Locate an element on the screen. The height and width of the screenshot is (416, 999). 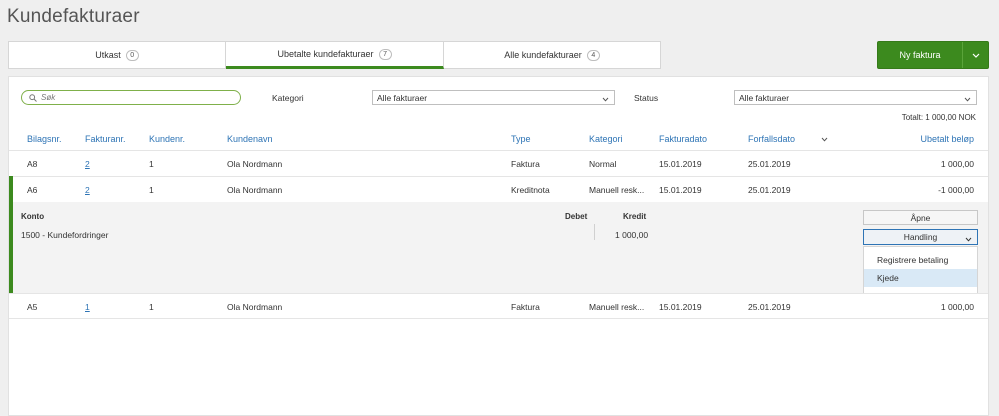
new-invoice-split-button: Ny faktura is located at coordinates (933, 55).